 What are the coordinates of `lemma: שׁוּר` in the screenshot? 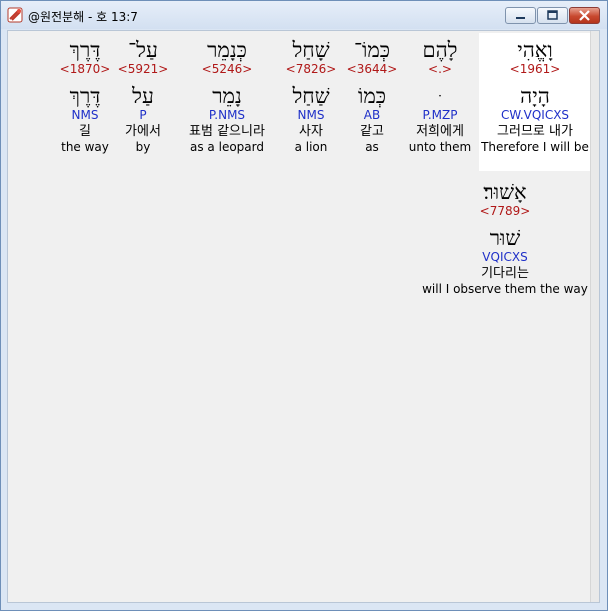 It's located at (505, 238).